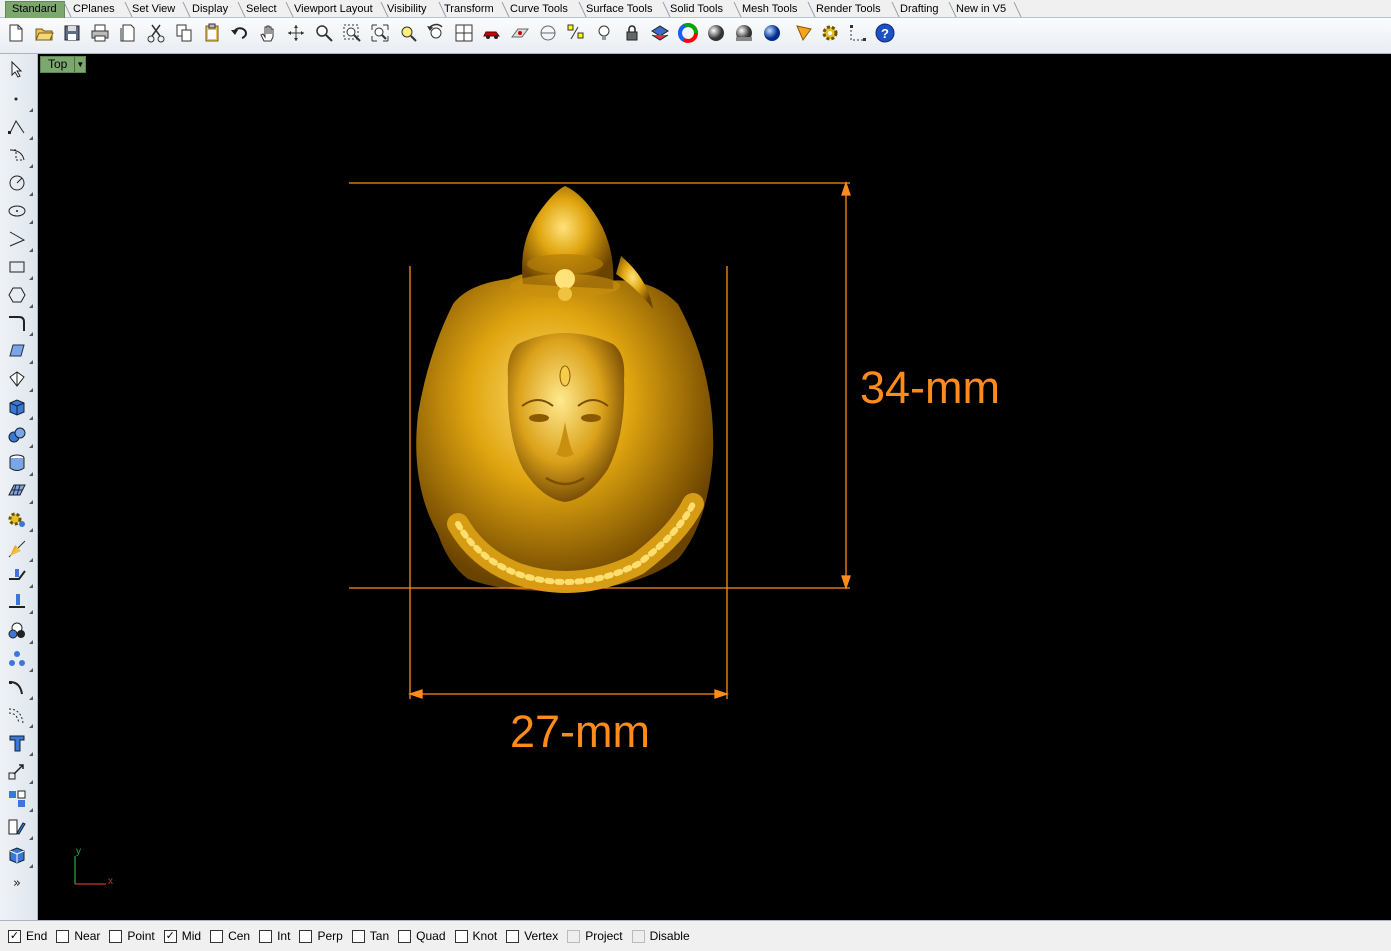 The image size is (1391, 951). I want to click on undo-icon, so click(240, 33).